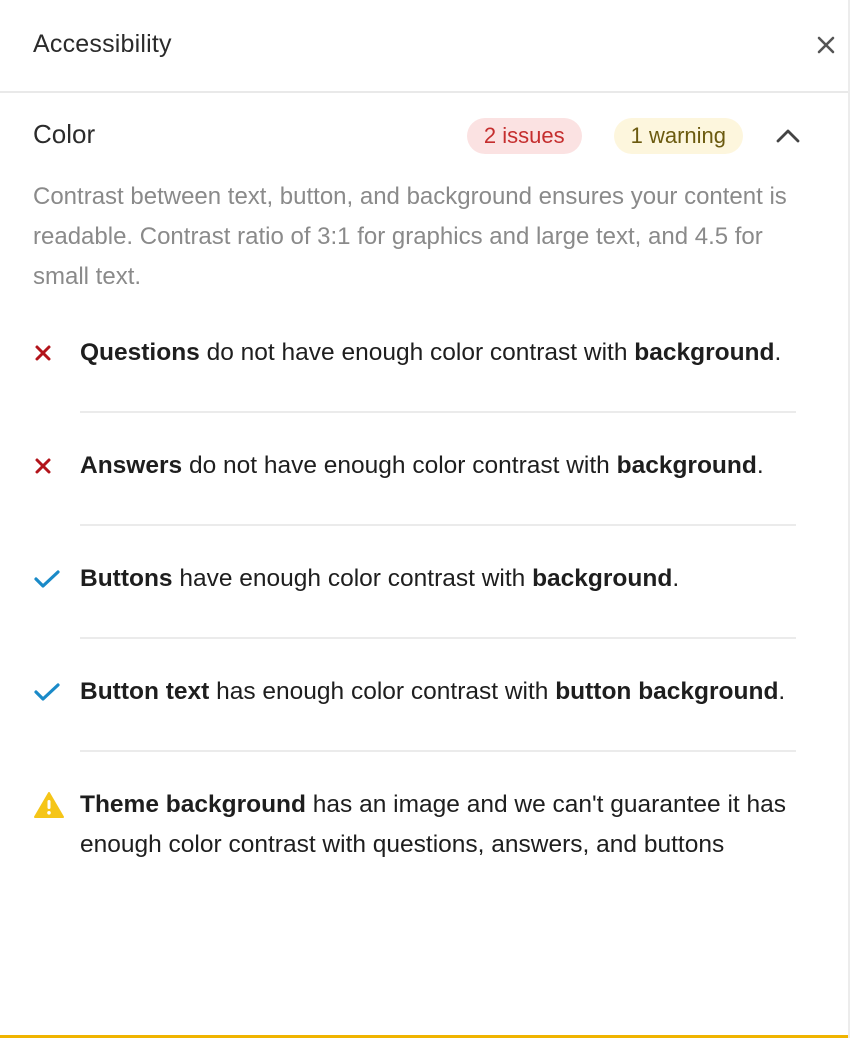 The image size is (850, 1038). What do you see at coordinates (424, 46) in the screenshot?
I see `panel-header: Accessibility` at bounding box center [424, 46].